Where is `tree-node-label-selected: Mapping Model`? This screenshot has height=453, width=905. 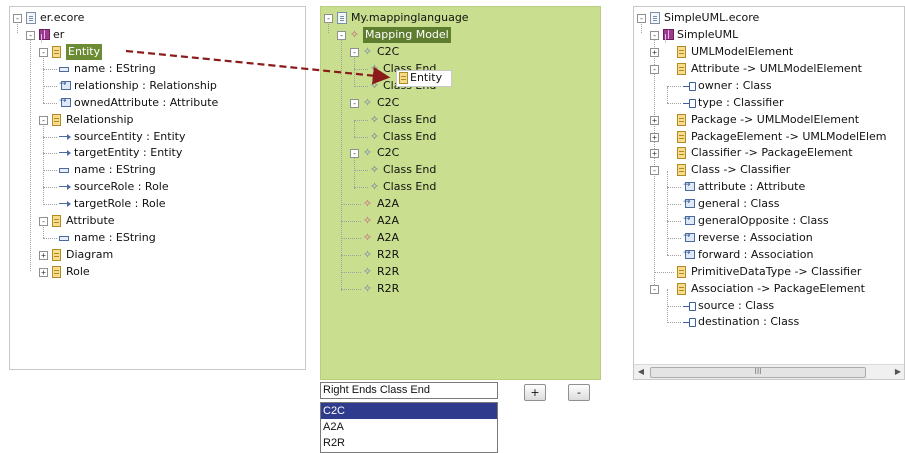
tree-node-label-selected: Mapping Model is located at coordinates (407, 35).